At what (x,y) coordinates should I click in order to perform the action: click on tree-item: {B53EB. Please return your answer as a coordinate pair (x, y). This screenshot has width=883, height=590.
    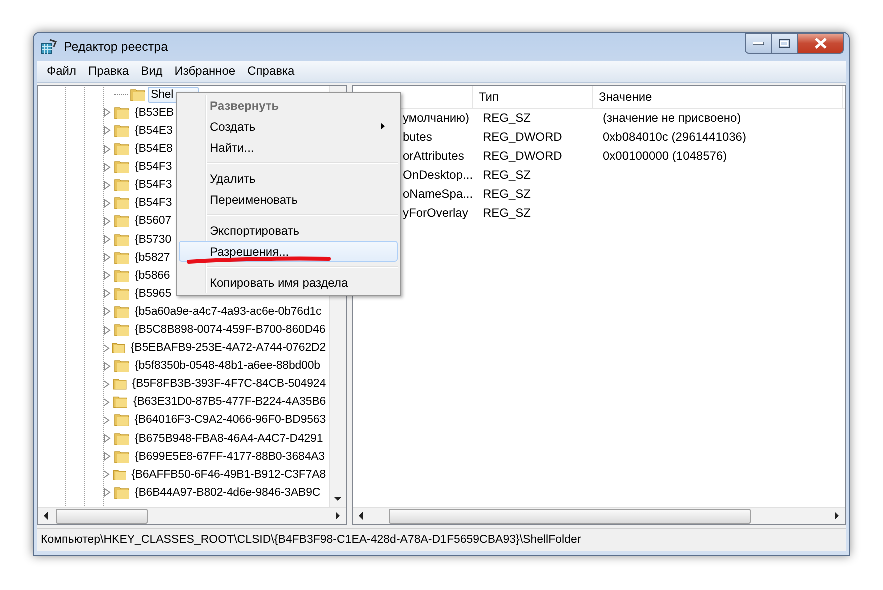
    Looking at the image, I should click on (155, 112).